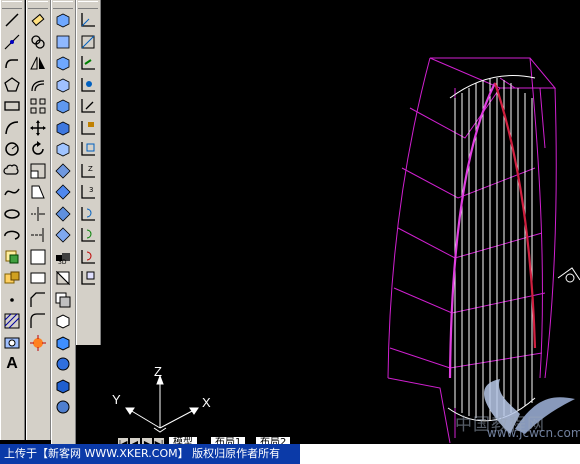 Image resolution: width=580 pixels, height=464 pixels. What do you see at coordinates (63, 364) in the screenshot?
I see `intersect-icon` at bounding box center [63, 364].